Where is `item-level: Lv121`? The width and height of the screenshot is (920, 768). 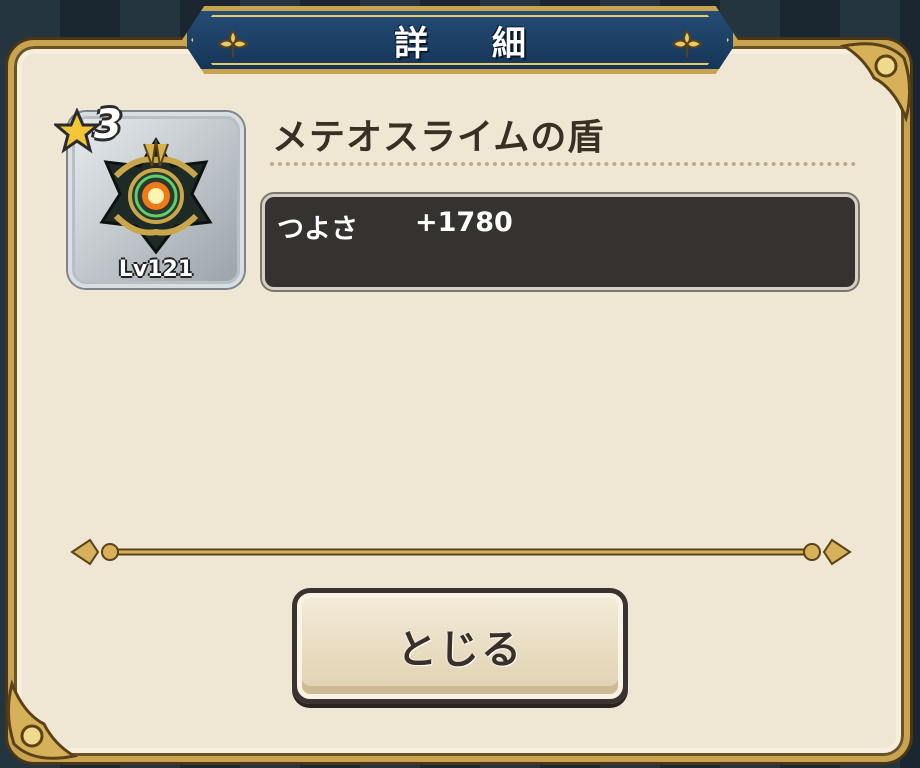 item-level: Lv121 is located at coordinates (156, 269).